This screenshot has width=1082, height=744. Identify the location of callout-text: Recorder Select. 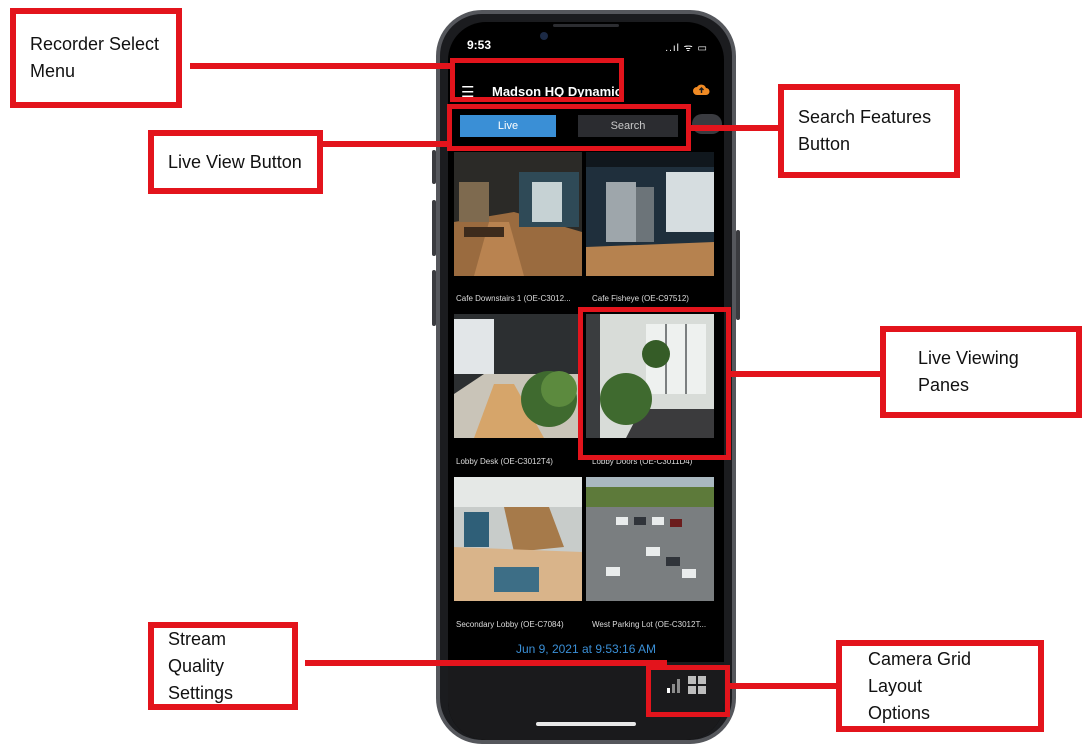
(95, 44).